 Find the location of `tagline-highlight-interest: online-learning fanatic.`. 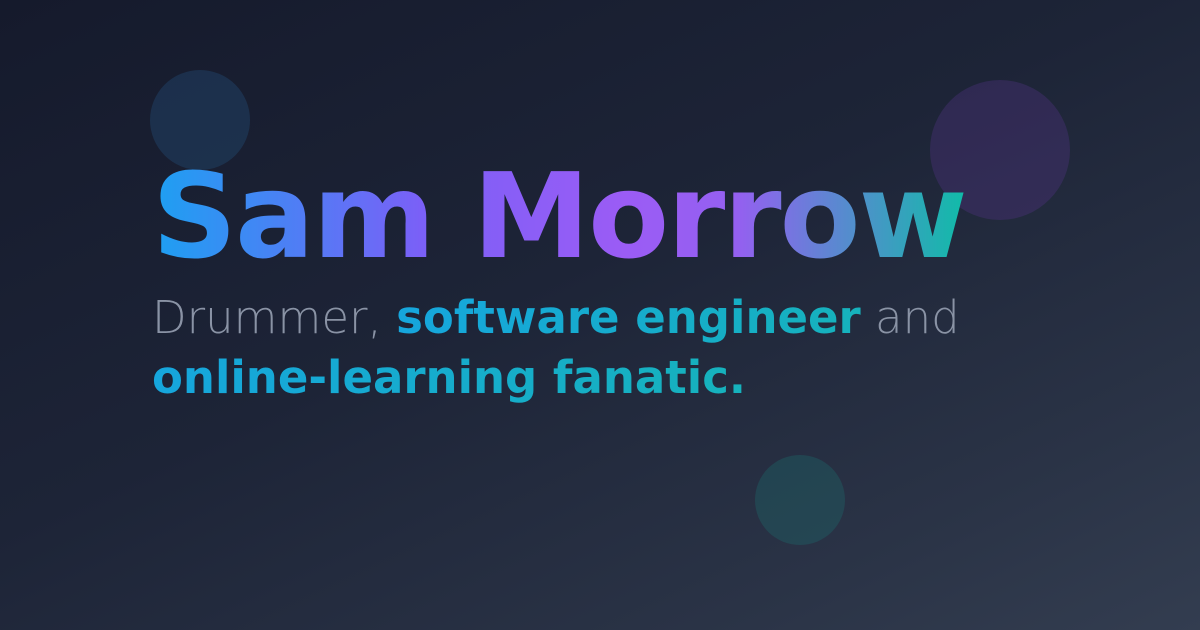

tagline-highlight-interest: online-learning fanatic. is located at coordinates (449, 378).